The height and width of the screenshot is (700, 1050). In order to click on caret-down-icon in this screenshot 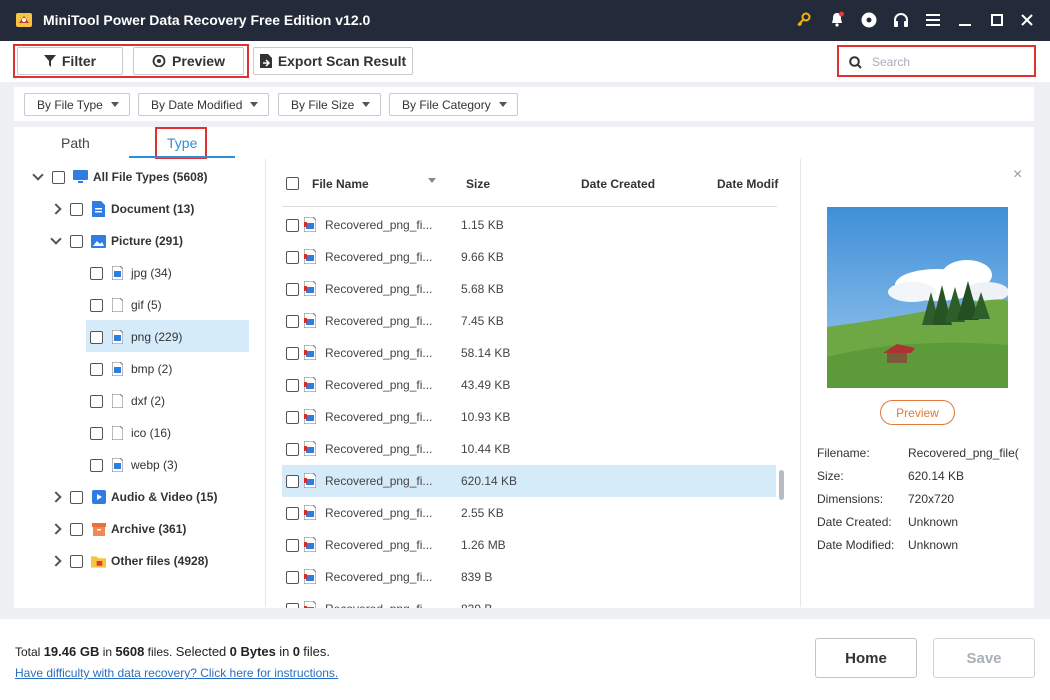, I will do `click(502, 104)`.